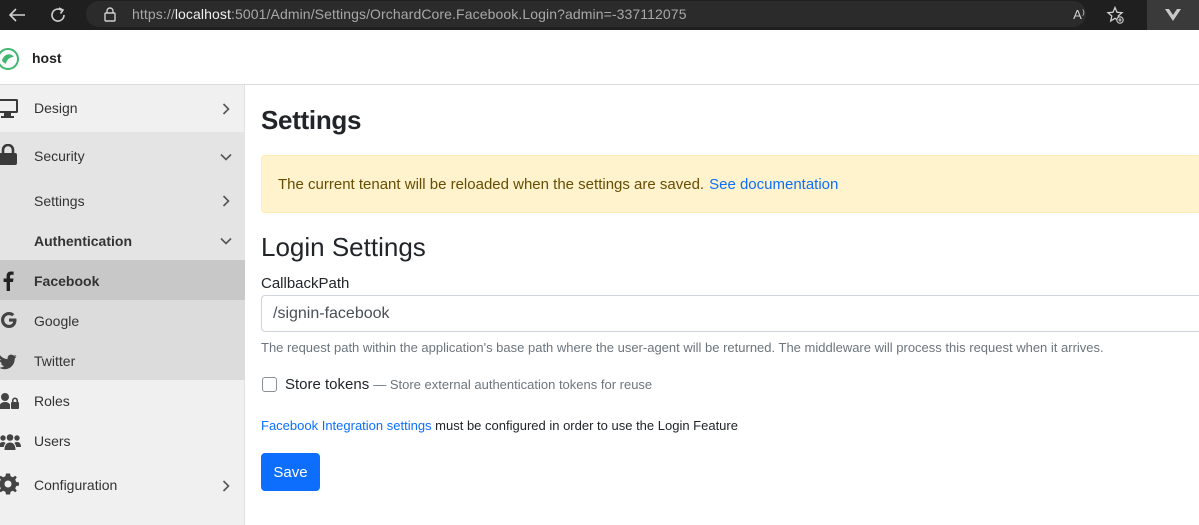  I want to click on callback-path-input: /signin-facebook, so click(730, 313).